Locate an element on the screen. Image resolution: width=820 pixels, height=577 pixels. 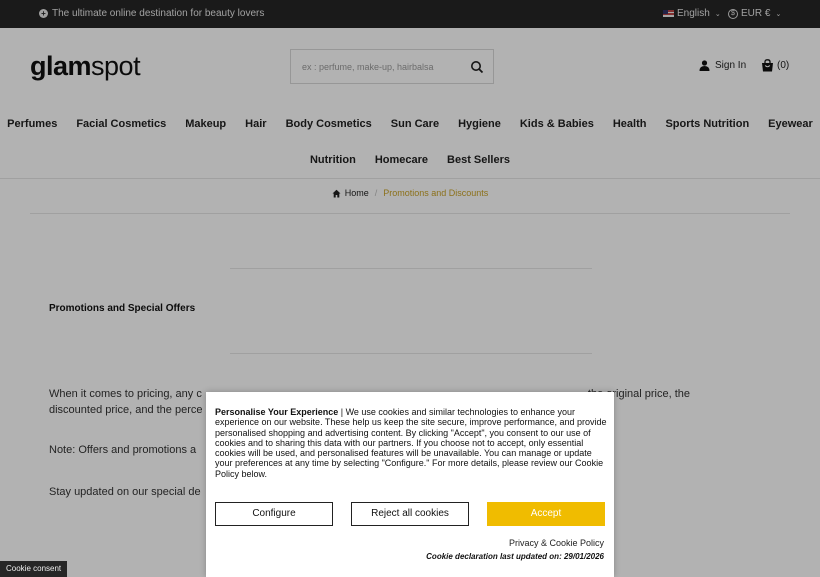
privacy-policy-link: Privacy & Cookie Policy is located at coordinates (556, 543).